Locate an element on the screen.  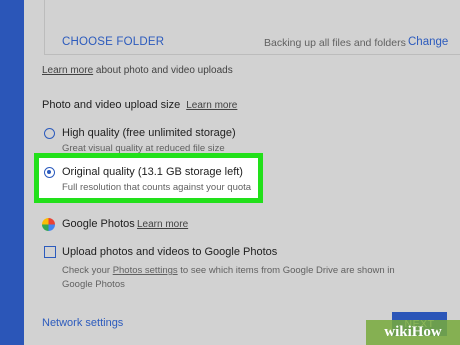
change-link: Change is located at coordinates (428, 42).